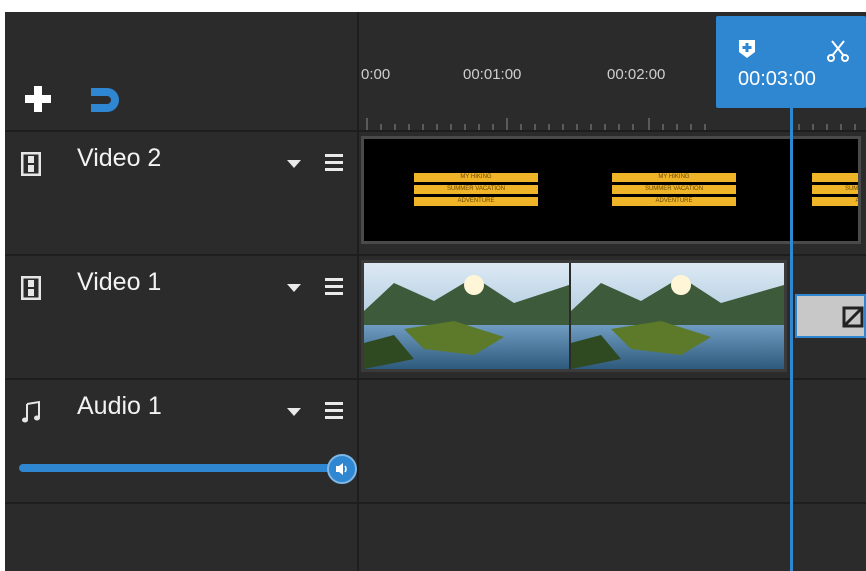  I want to click on ruler-label: 0:00, so click(376, 74).